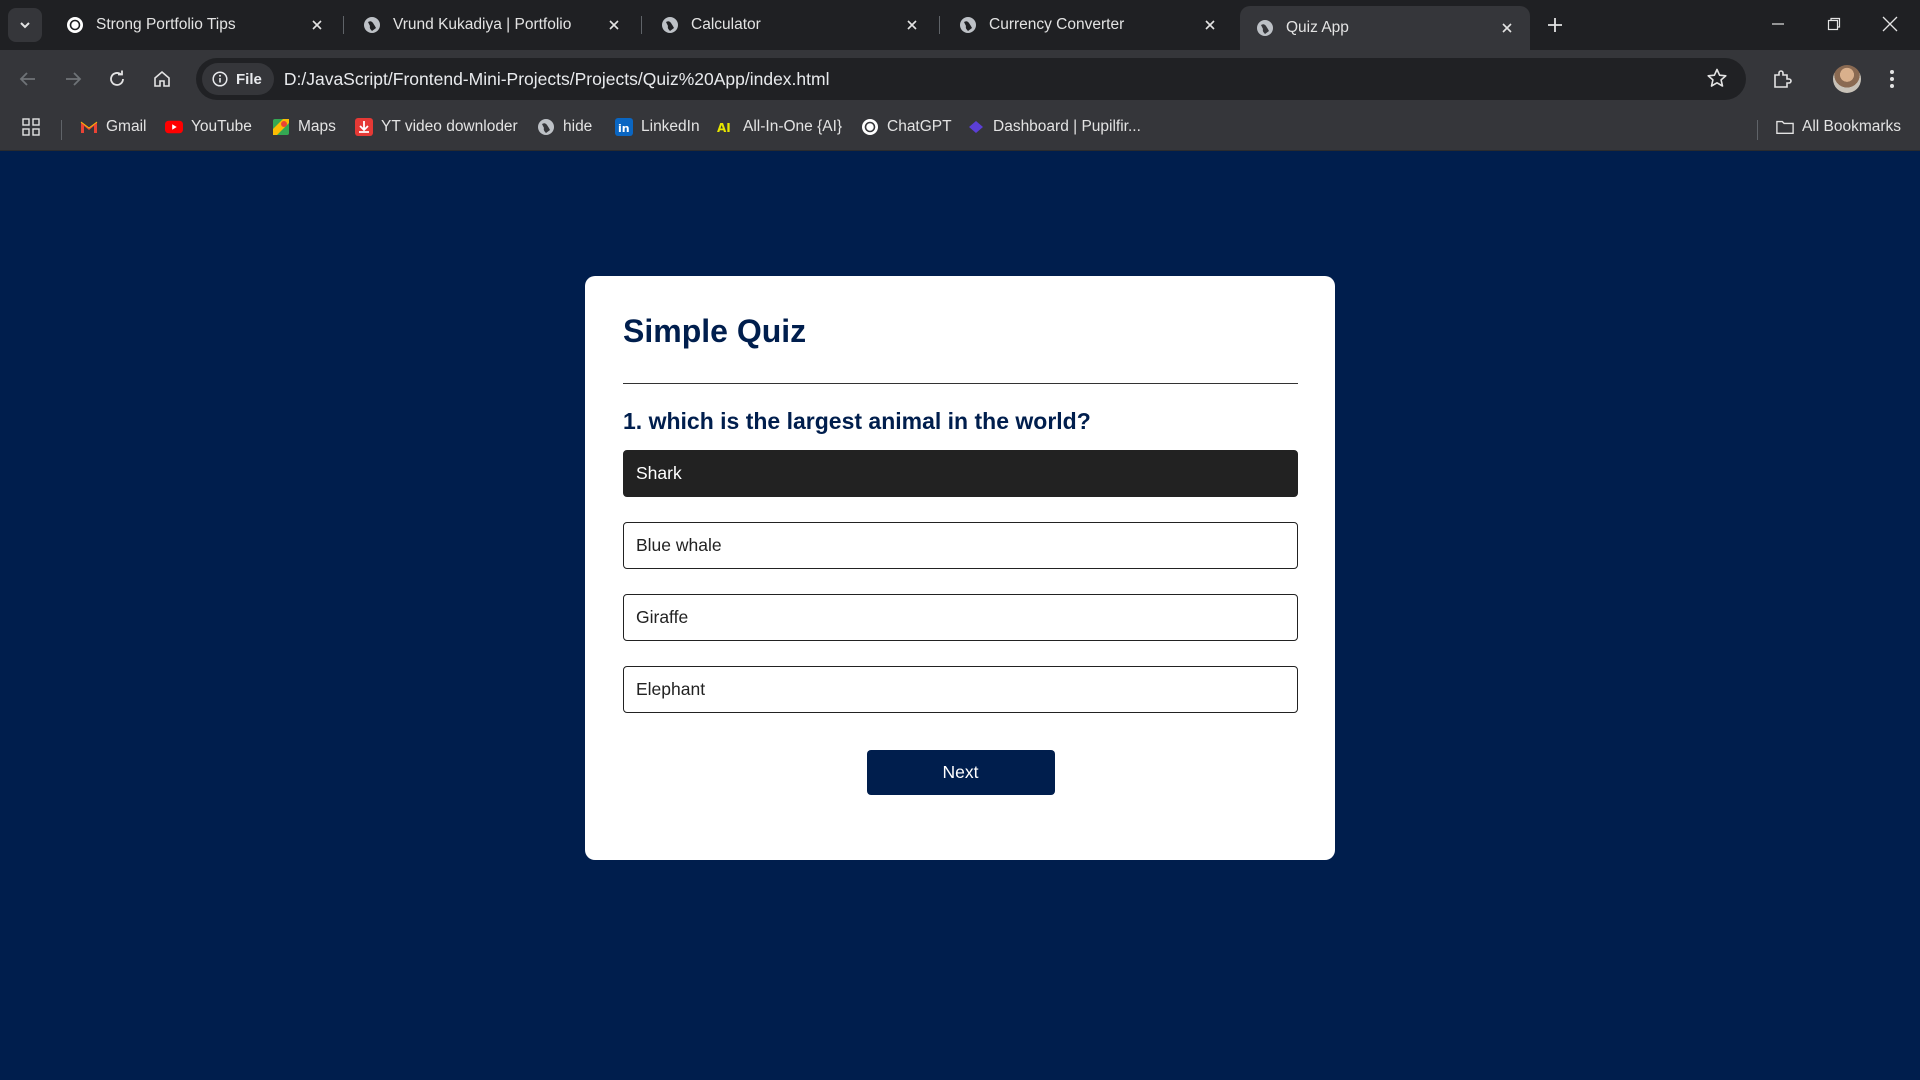 The width and height of the screenshot is (1920, 1080). Describe the element at coordinates (790, 25) in the screenshot. I see `tab-calculator: Calculator` at that location.